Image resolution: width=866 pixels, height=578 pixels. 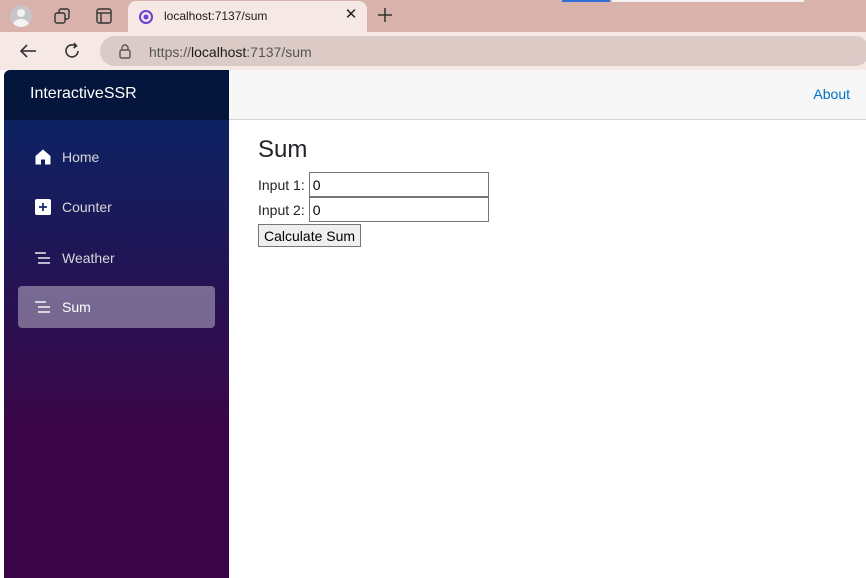 What do you see at coordinates (281, 184) in the screenshot?
I see `input1-label: Input 1:` at bounding box center [281, 184].